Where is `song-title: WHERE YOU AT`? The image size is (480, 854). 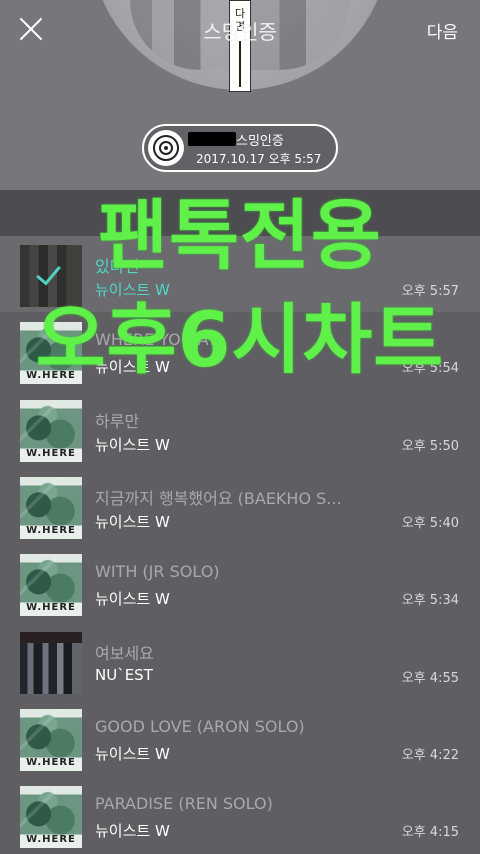 song-title: WHERE YOU AT is located at coordinates (156, 339).